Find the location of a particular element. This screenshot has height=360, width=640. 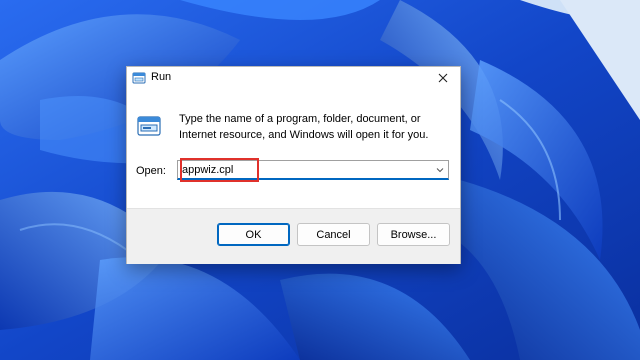

run-program-icon is located at coordinates (149, 126).